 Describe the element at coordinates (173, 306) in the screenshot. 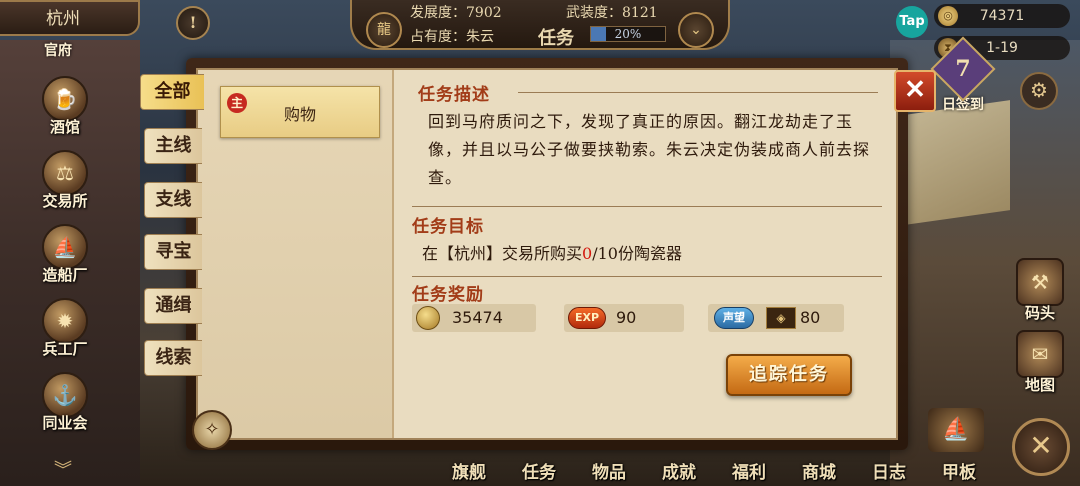

I see `tab-wanted: 通缉` at that location.